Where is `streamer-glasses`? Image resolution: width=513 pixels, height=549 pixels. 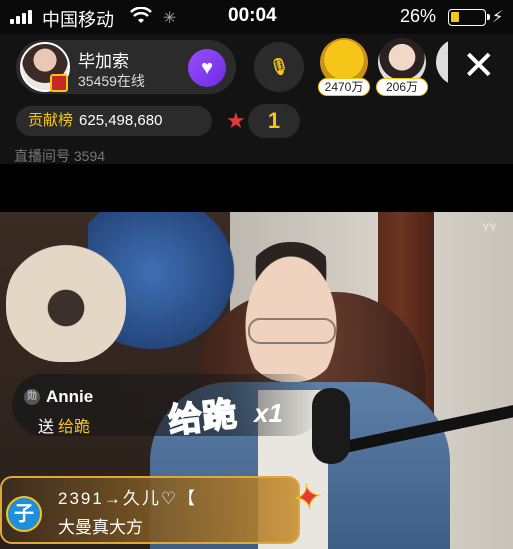
streamer-glasses is located at coordinates (292, 331).